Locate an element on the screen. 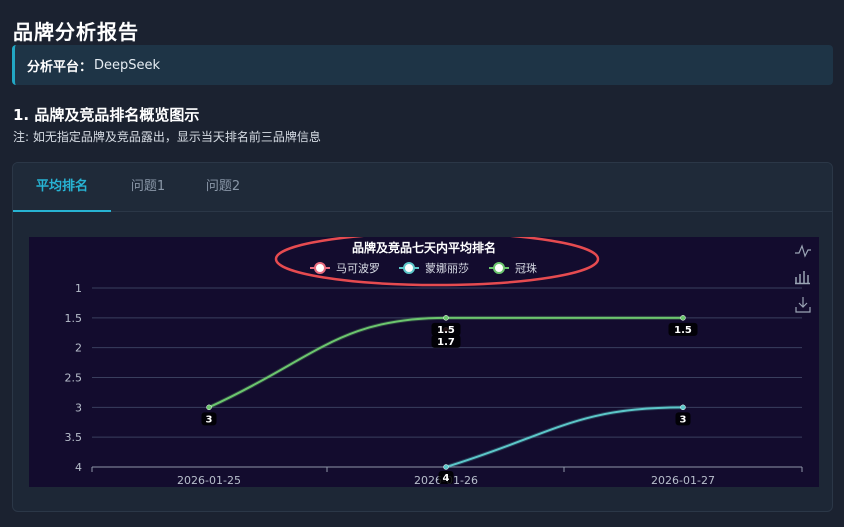 This screenshot has height=527, width=844. legend-item: 马可波罗 is located at coordinates (345, 268).